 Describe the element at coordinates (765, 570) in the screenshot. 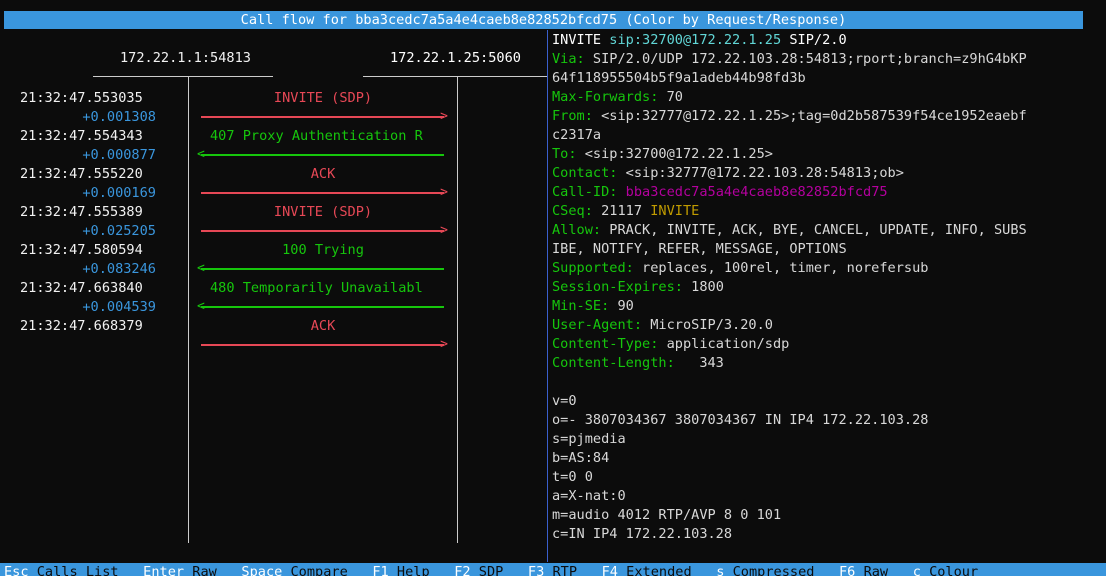

I see `key-s: s Compressed` at that location.